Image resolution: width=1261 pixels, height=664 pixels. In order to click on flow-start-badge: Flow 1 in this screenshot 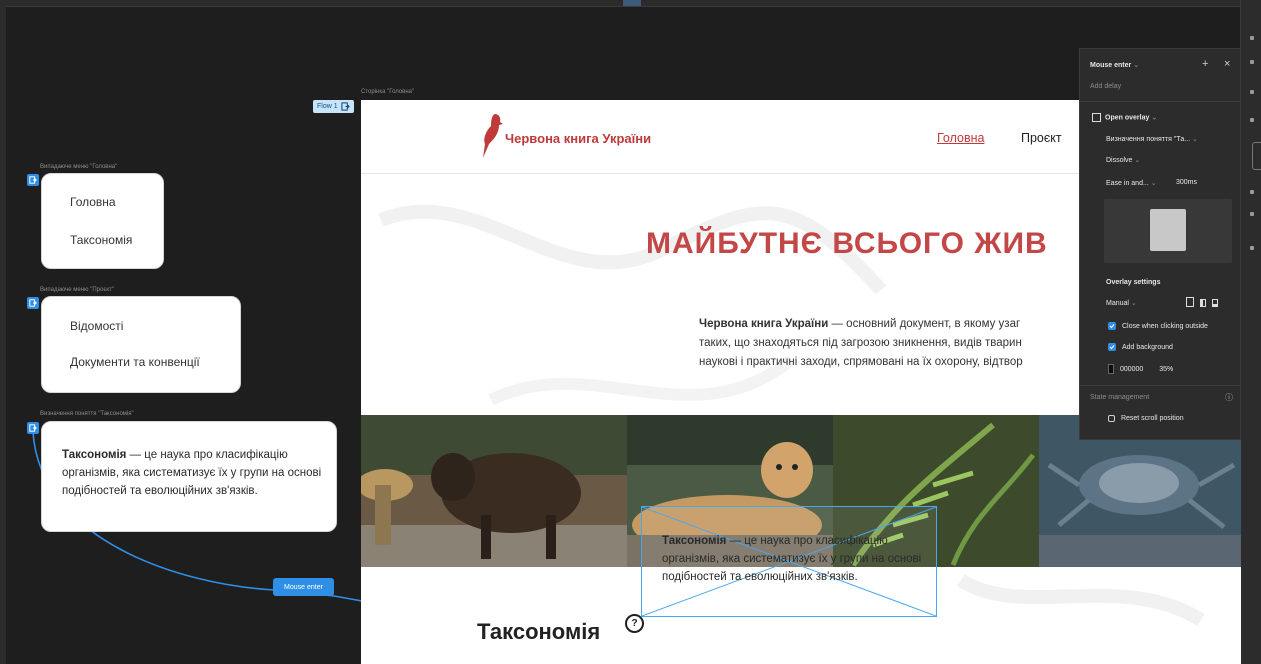, I will do `click(333, 106)`.